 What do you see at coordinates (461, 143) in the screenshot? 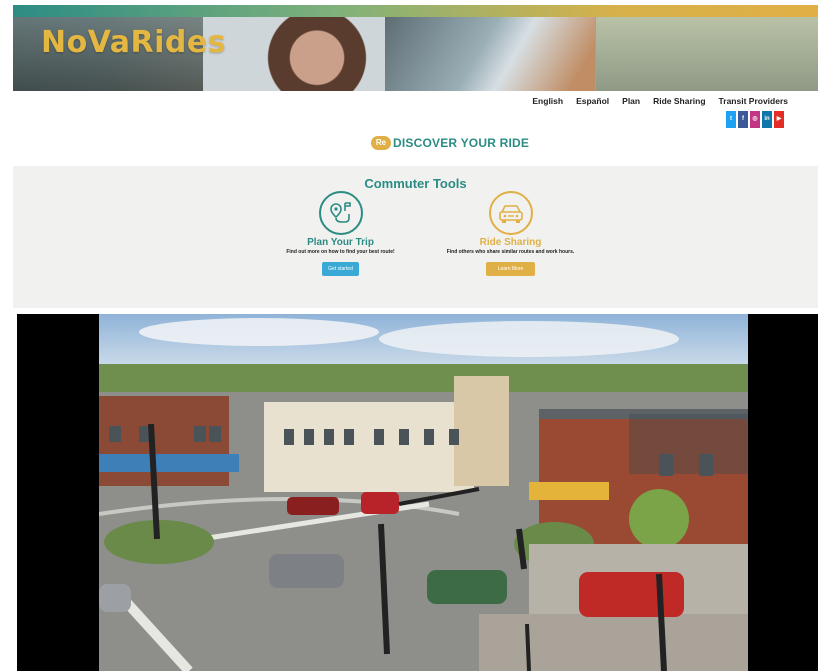
I see `tagline-text: DISCOVER YOUR RIDE` at bounding box center [461, 143].